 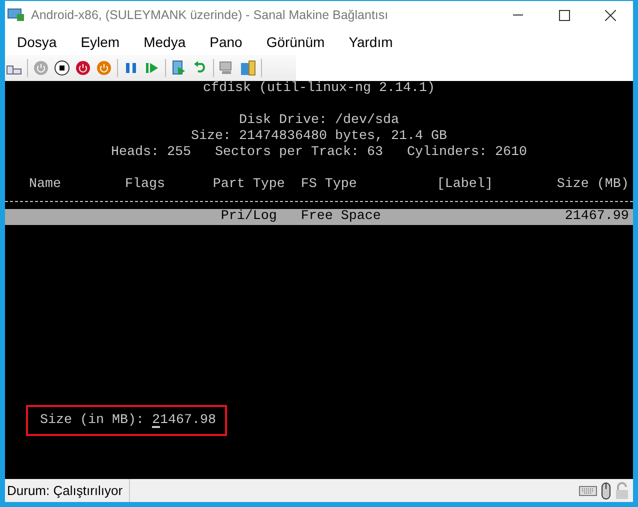 I want to click on console-title: cfdisk (util-linux-ng 2.14.1), so click(x=319, y=89).